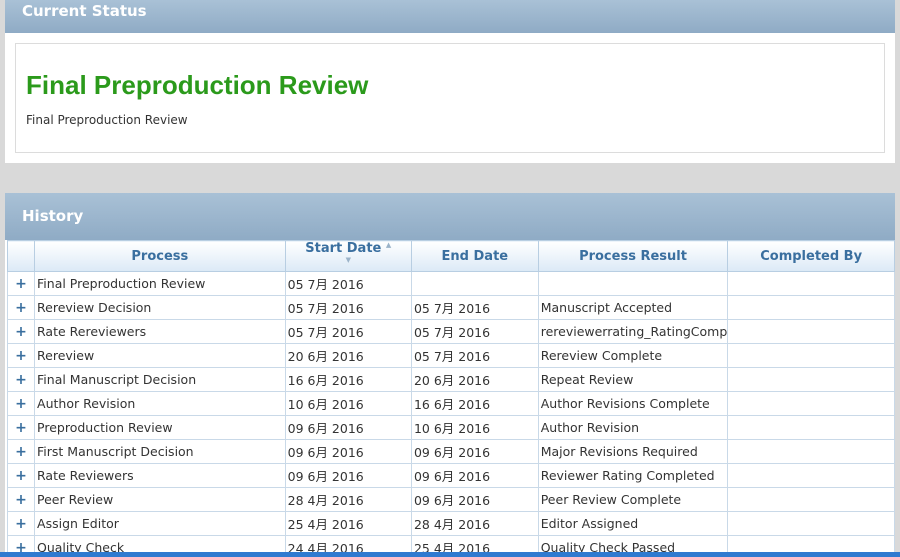 The image size is (900, 557). What do you see at coordinates (474, 283) in the screenshot?
I see `cell-end-date` at bounding box center [474, 283].